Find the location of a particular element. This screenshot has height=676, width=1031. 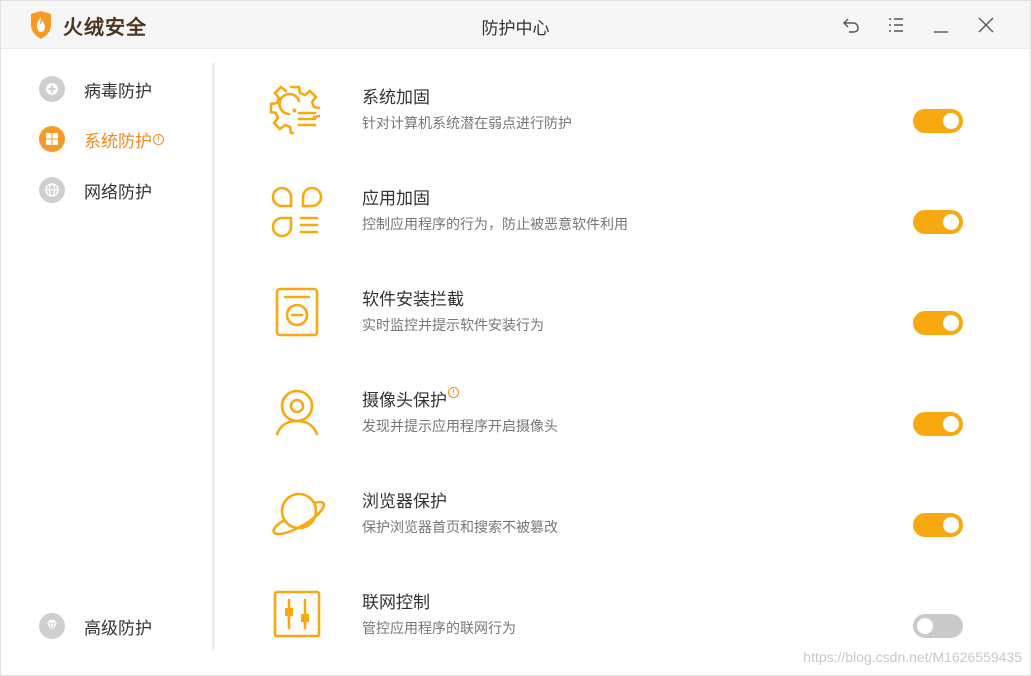

back-button is located at coordinates (850, 25).